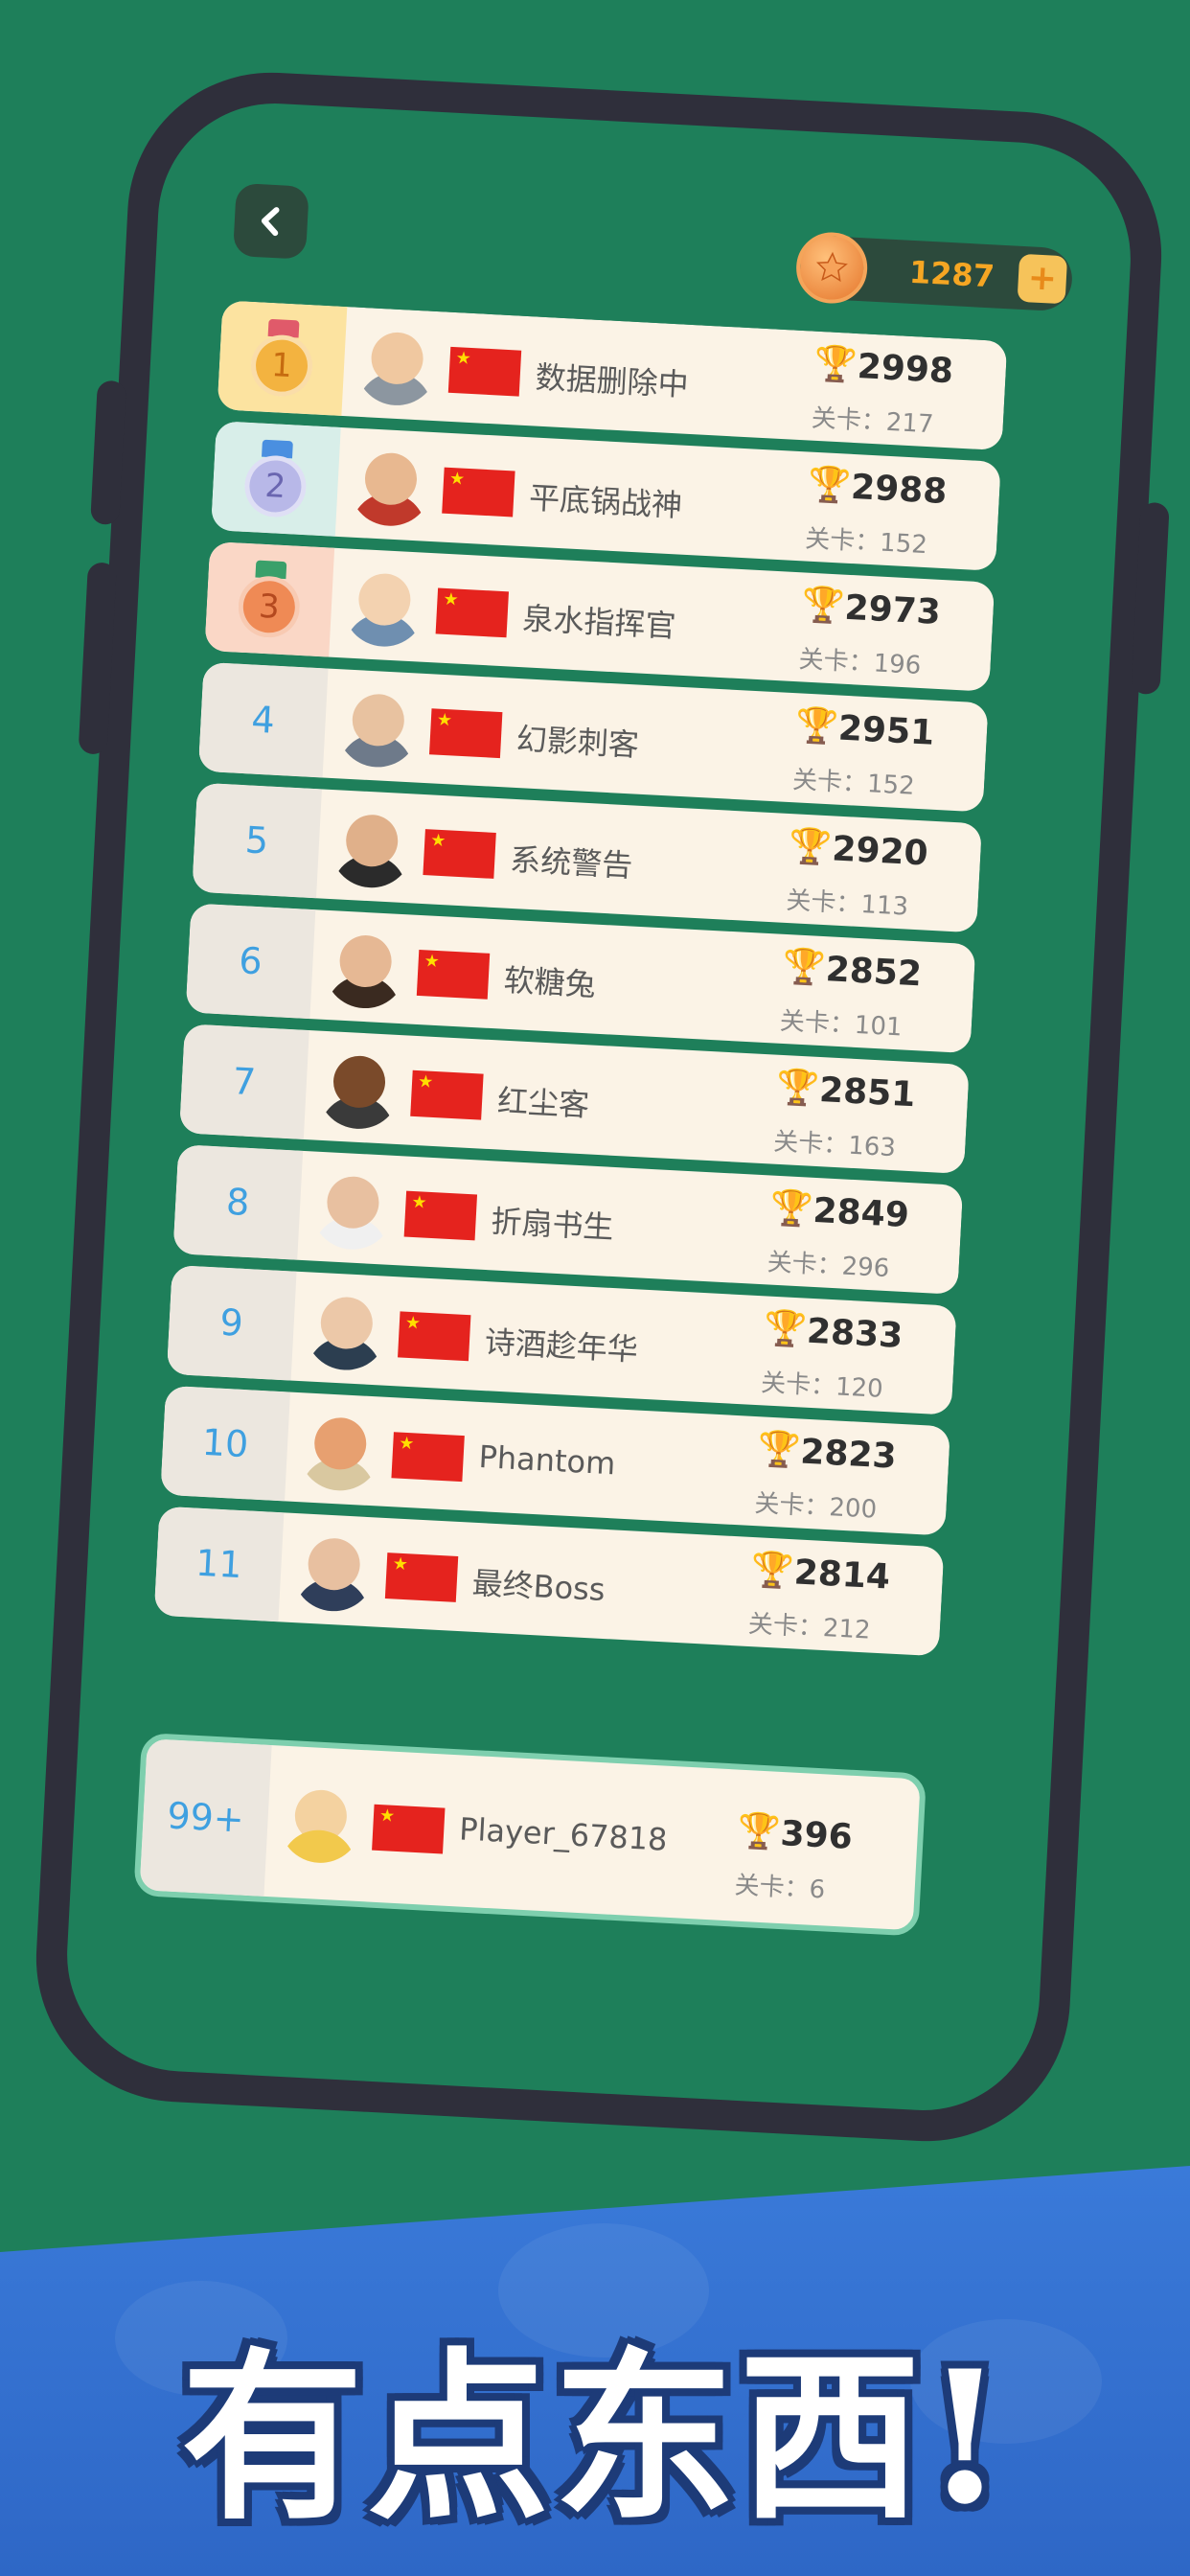  Describe the element at coordinates (810, 1627) in the screenshot. I see `player-levels: 关卡：212` at that location.